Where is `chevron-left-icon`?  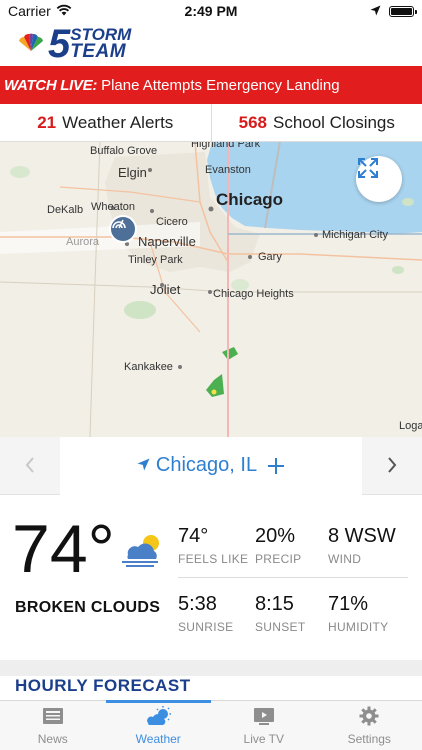 chevron-left-icon is located at coordinates (30, 466).